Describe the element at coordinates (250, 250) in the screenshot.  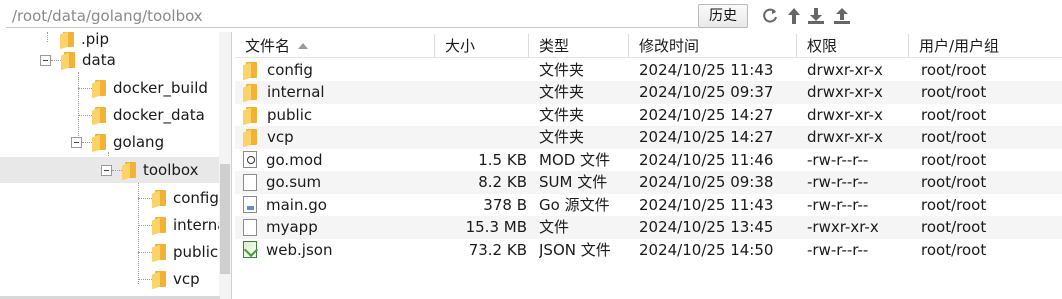
I see `json-file-icon` at that location.